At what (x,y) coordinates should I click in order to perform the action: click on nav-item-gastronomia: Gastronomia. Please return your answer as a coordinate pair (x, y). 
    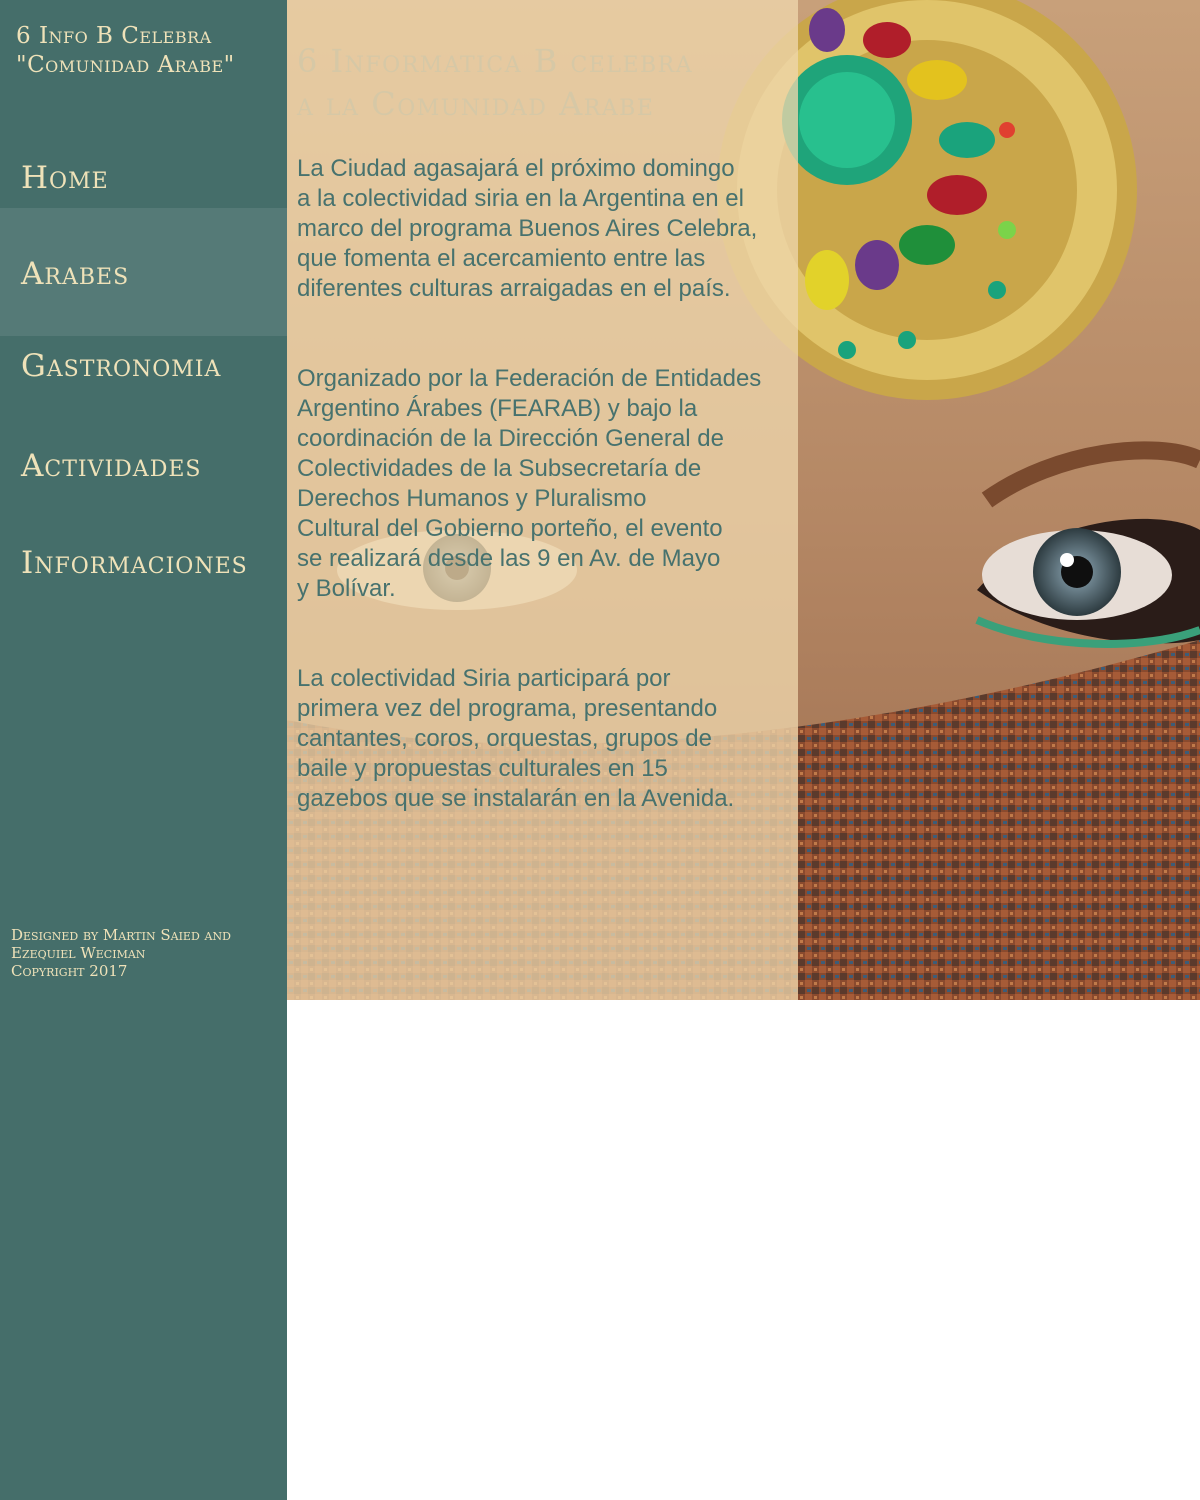
    Looking at the image, I should click on (143, 372).